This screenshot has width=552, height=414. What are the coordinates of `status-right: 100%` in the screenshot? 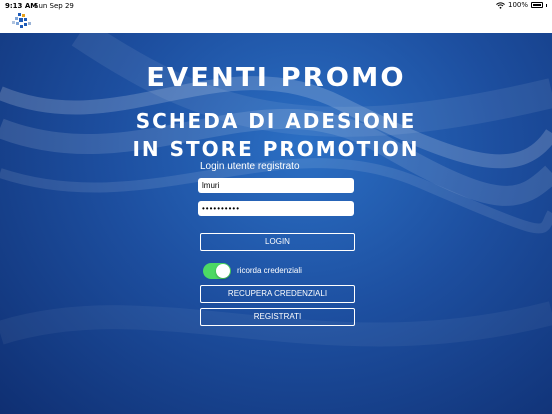 It's located at (521, 5).